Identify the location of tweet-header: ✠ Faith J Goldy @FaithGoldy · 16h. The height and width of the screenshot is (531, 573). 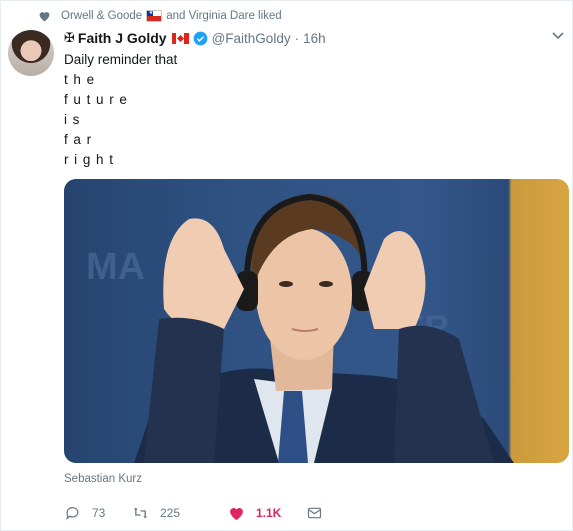
(195, 38).